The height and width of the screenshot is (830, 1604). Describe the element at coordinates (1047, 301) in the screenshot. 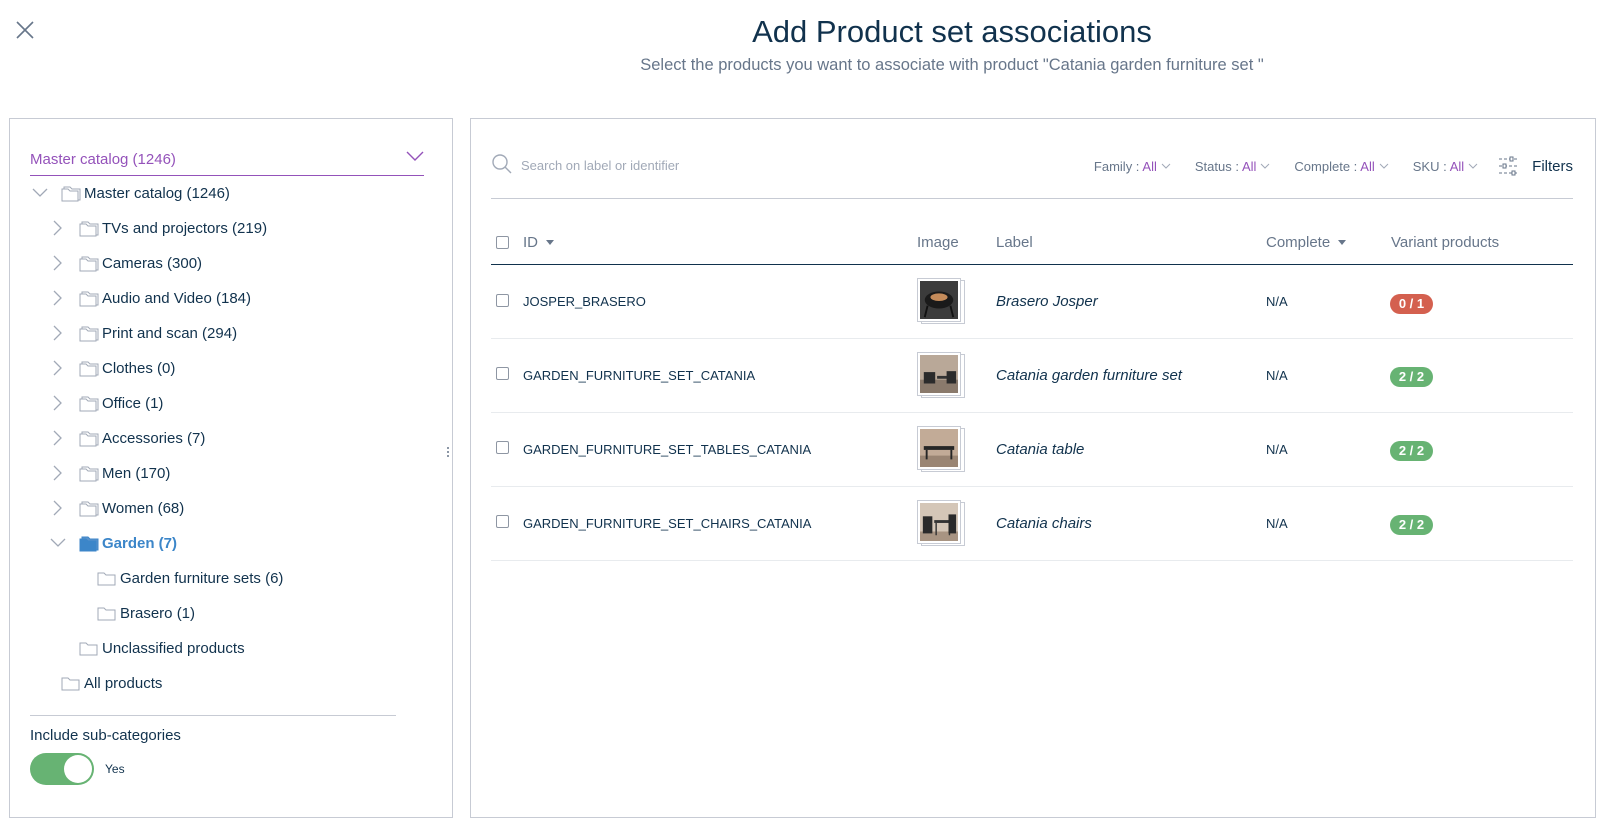

I see `product-label: Brasero Josper` at that location.